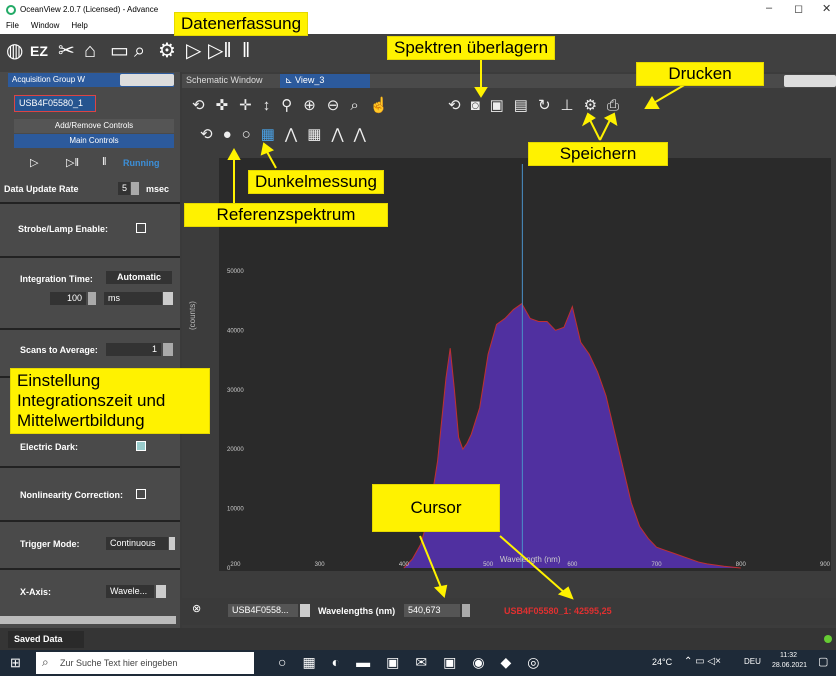 The width and height of the screenshot is (836, 676). I want to click on callout-einstellung-line3: Mittelwertbildung, so click(81, 420).